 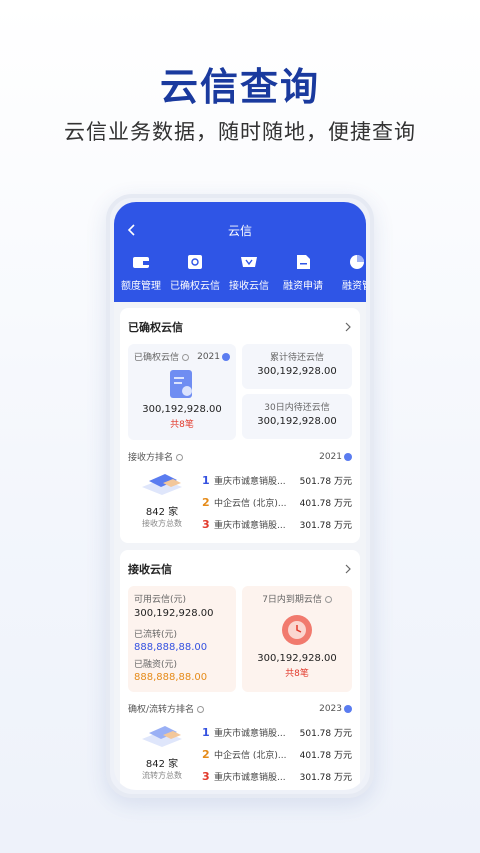 What do you see at coordinates (240, 569) in the screenshot?
I see `received-card-header: 接收云信` at bounding box center [240, 569].